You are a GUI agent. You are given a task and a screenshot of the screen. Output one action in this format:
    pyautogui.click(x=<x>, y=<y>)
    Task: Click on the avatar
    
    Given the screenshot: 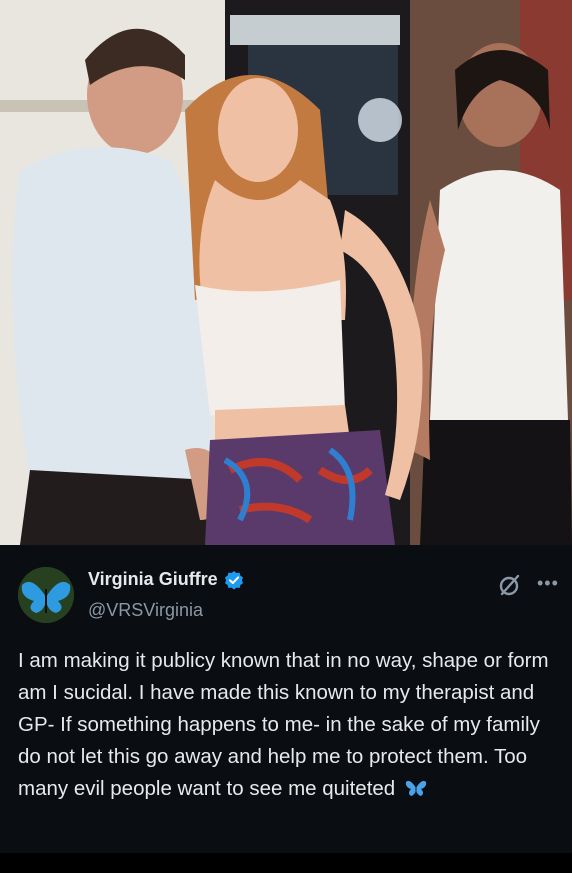 What is the action you would take?
    pyautogui.click(x=46, y=595)
    